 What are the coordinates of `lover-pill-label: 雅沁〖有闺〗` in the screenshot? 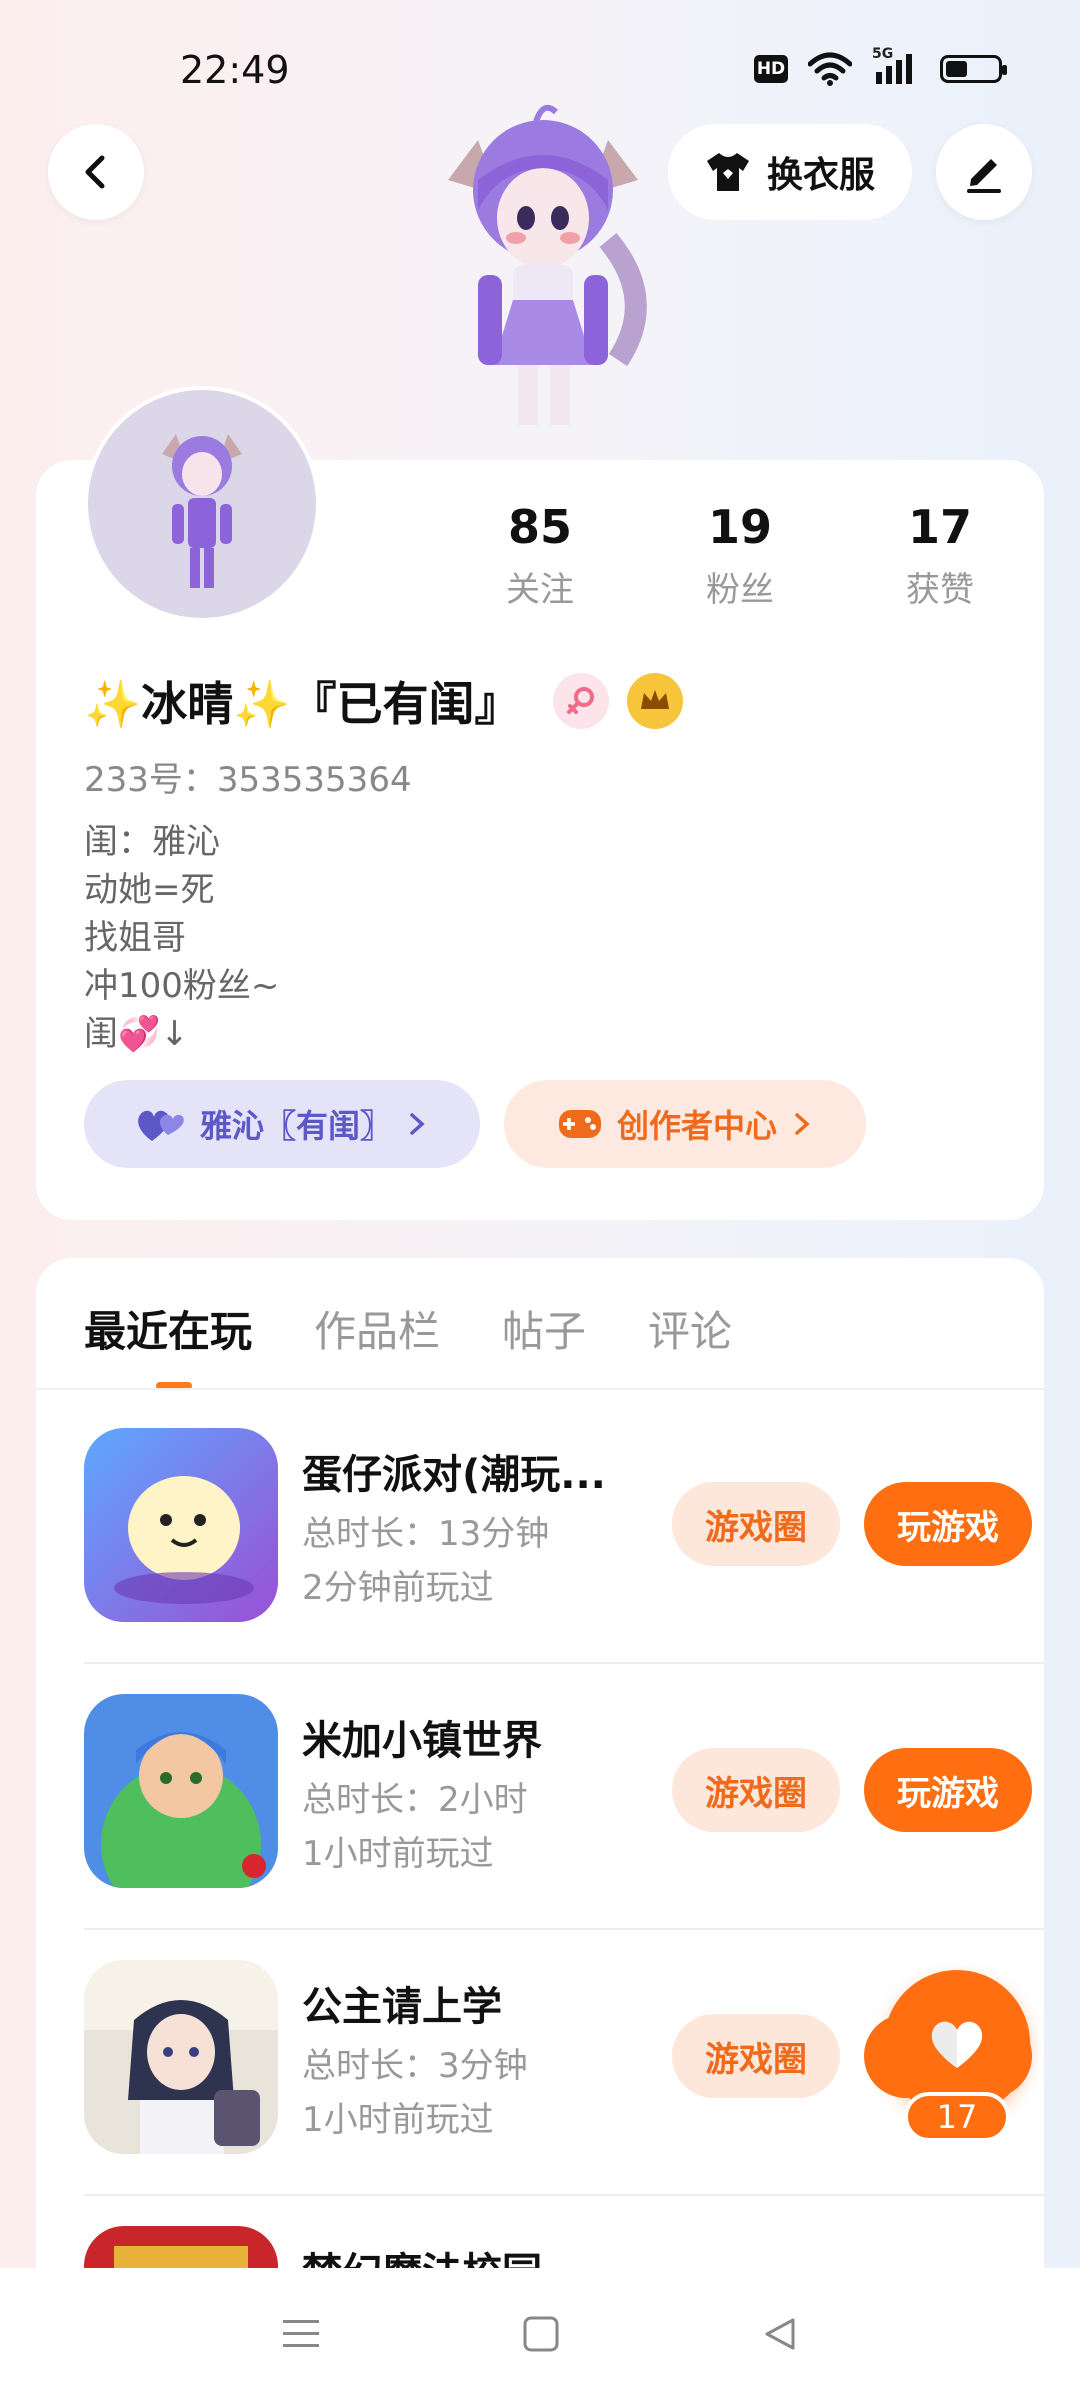 It's located at (295, 1126).